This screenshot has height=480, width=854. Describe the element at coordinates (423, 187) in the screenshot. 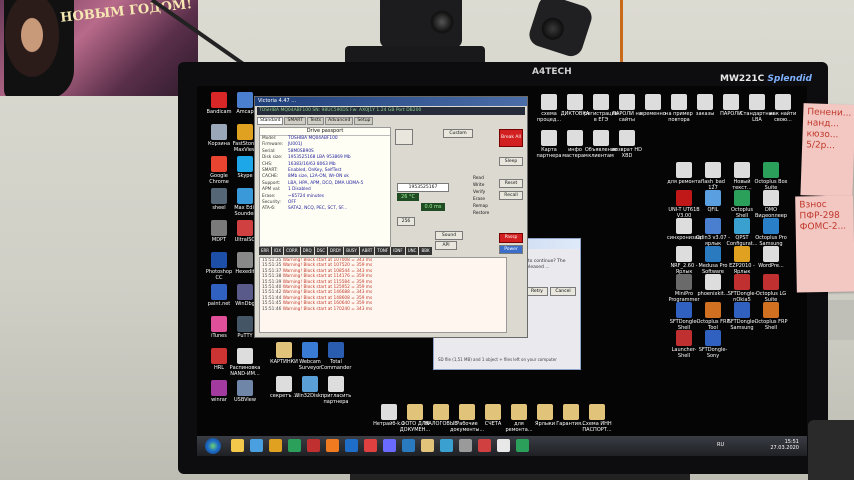

I see `lba-start-field: 1953525167` at that location.